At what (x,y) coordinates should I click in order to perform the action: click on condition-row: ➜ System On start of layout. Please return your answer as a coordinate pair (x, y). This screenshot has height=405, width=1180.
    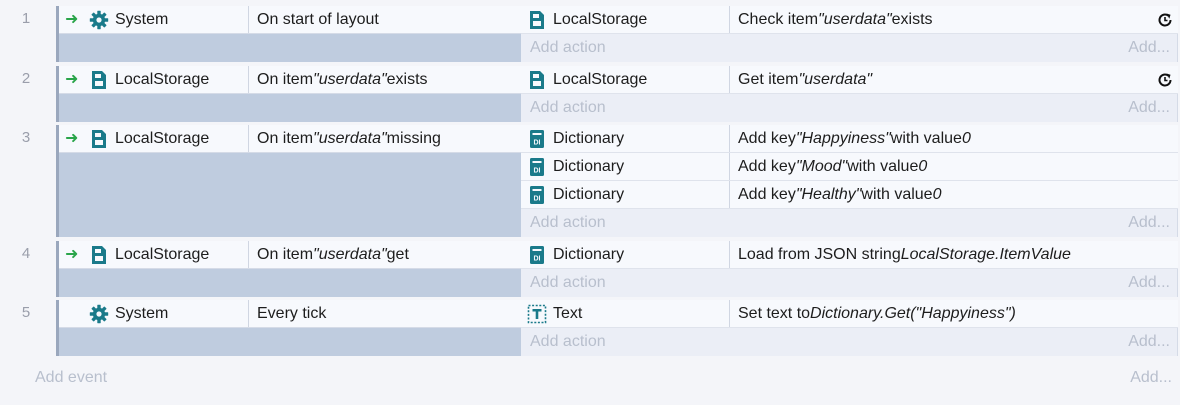
    Looking at the image, I should click on (290, 20).